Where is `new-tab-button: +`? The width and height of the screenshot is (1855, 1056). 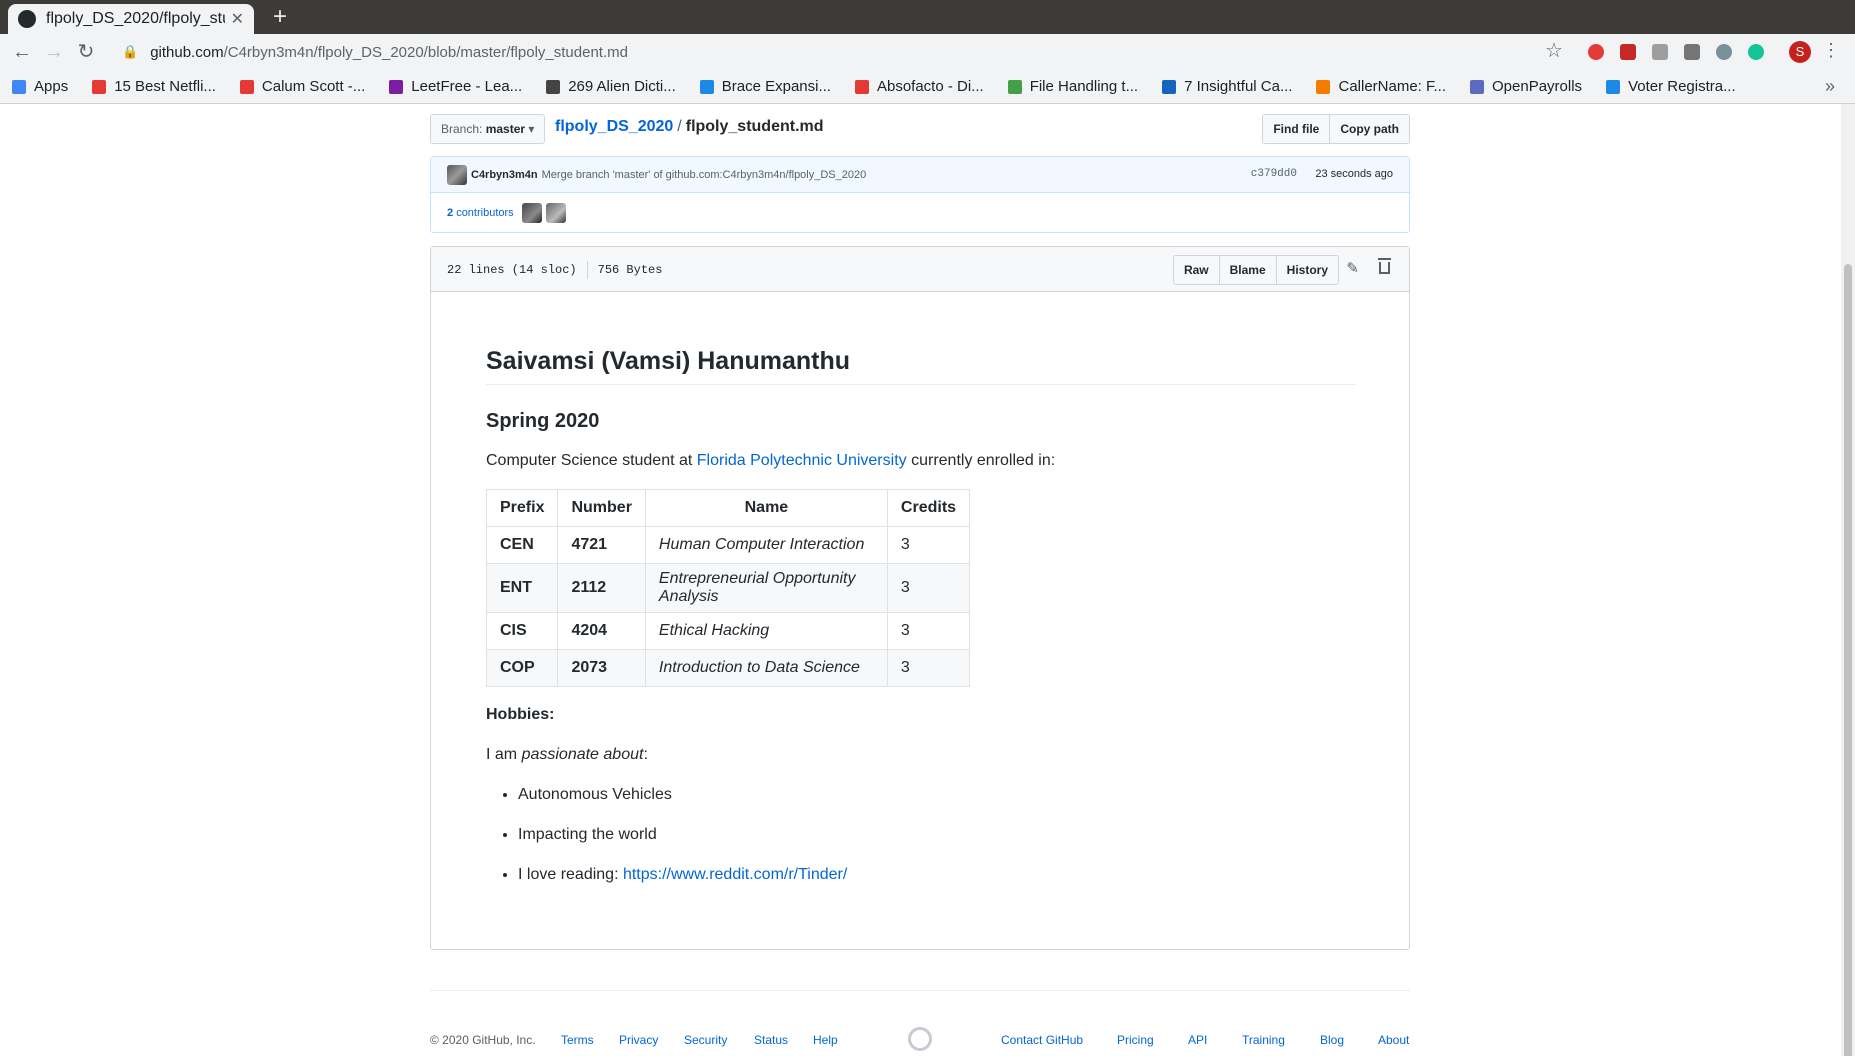
new-tab-button: + is located at coordinates (280, 18).